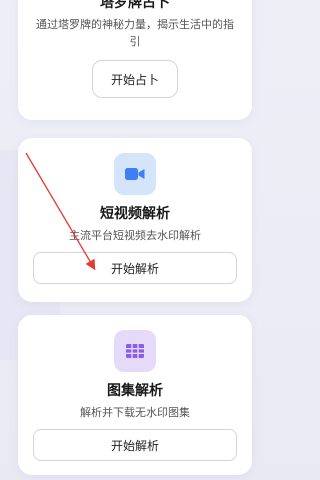 The width and height of the screenshot is (320, 480). Describe the element at coordinates (135, 33) in the screenshot. I see `tarot-description: 通过塔罗牌的神秘力量，揭示生活中的指引` at that location.